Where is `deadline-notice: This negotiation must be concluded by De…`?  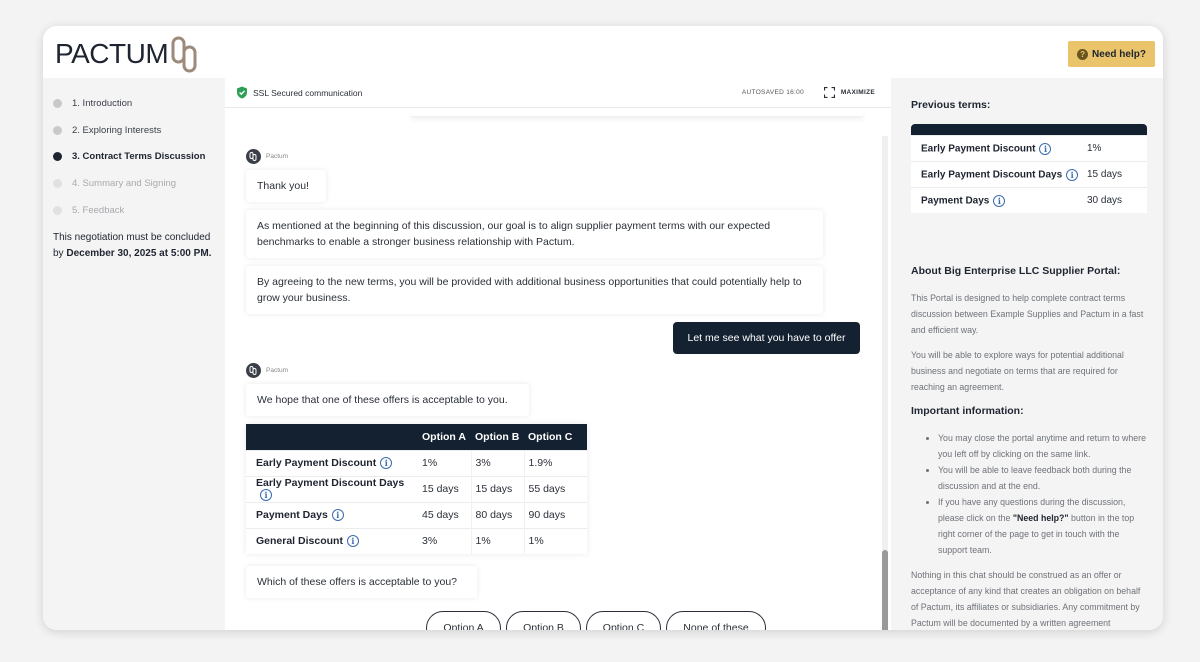 deadline-notice: This negotiation must be concluded by De… is located at coordinates (133, 246).